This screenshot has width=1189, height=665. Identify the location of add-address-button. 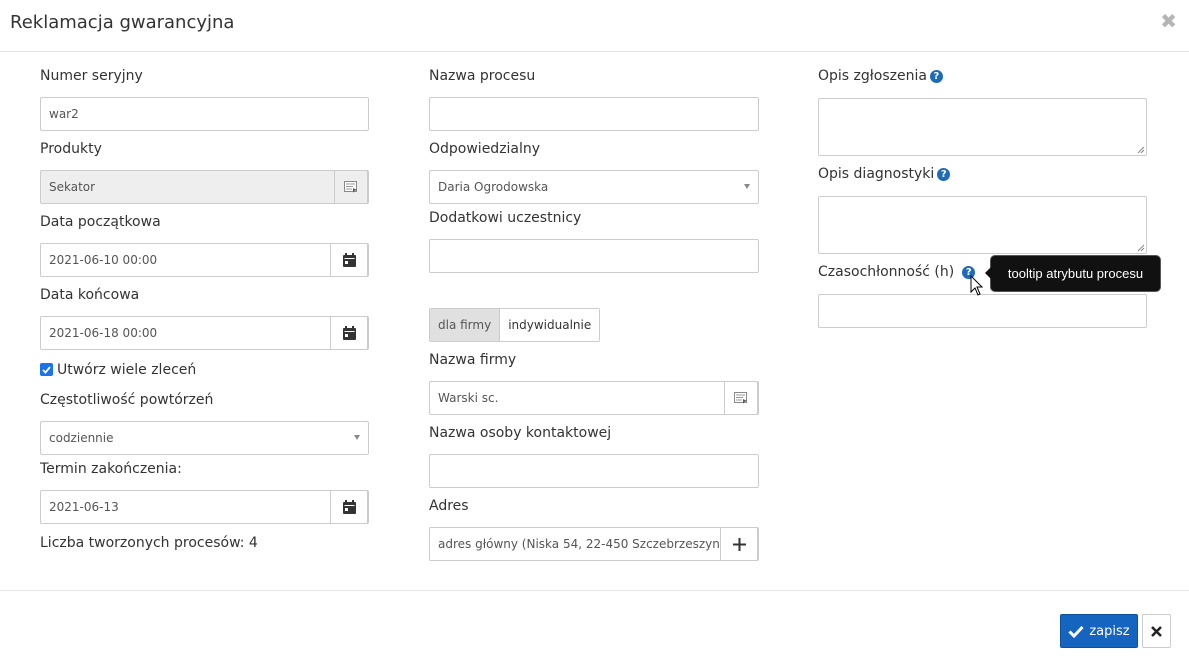
(739, 544).